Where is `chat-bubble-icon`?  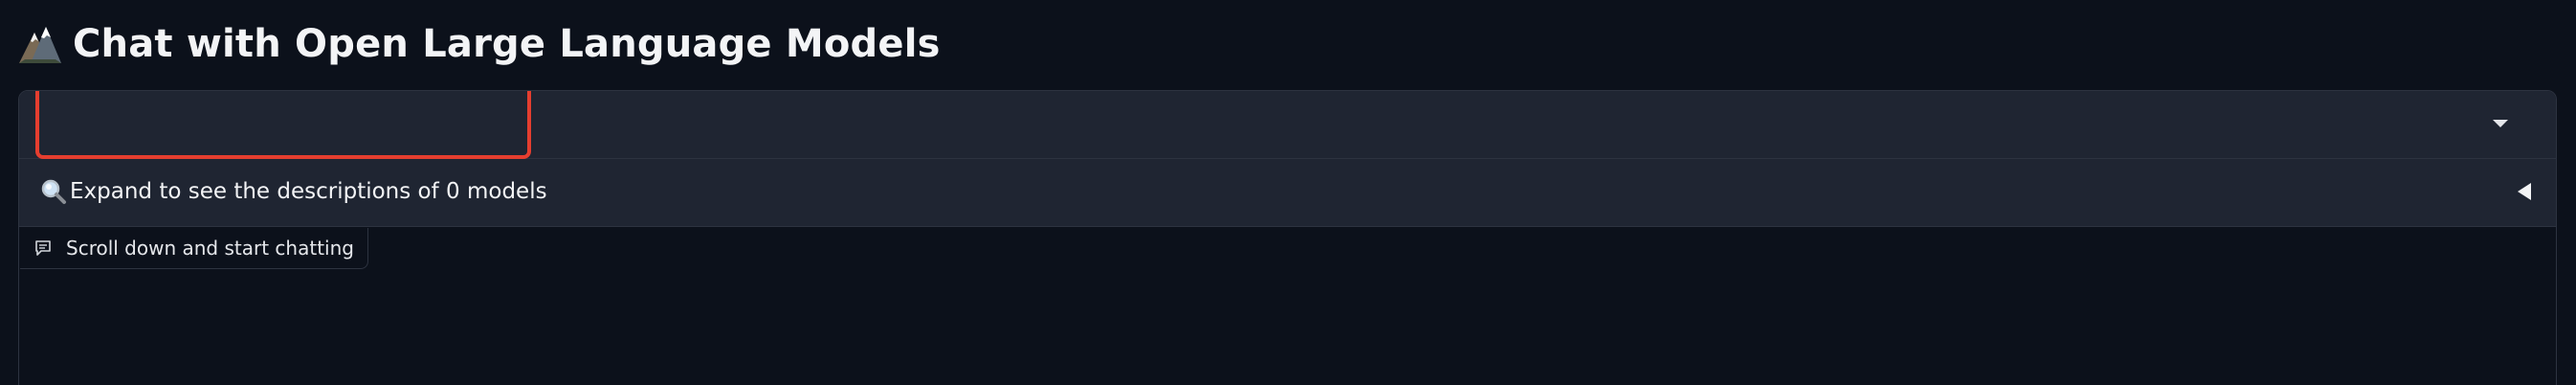 chat-bubble-icon is located at coordinates (43, 248).